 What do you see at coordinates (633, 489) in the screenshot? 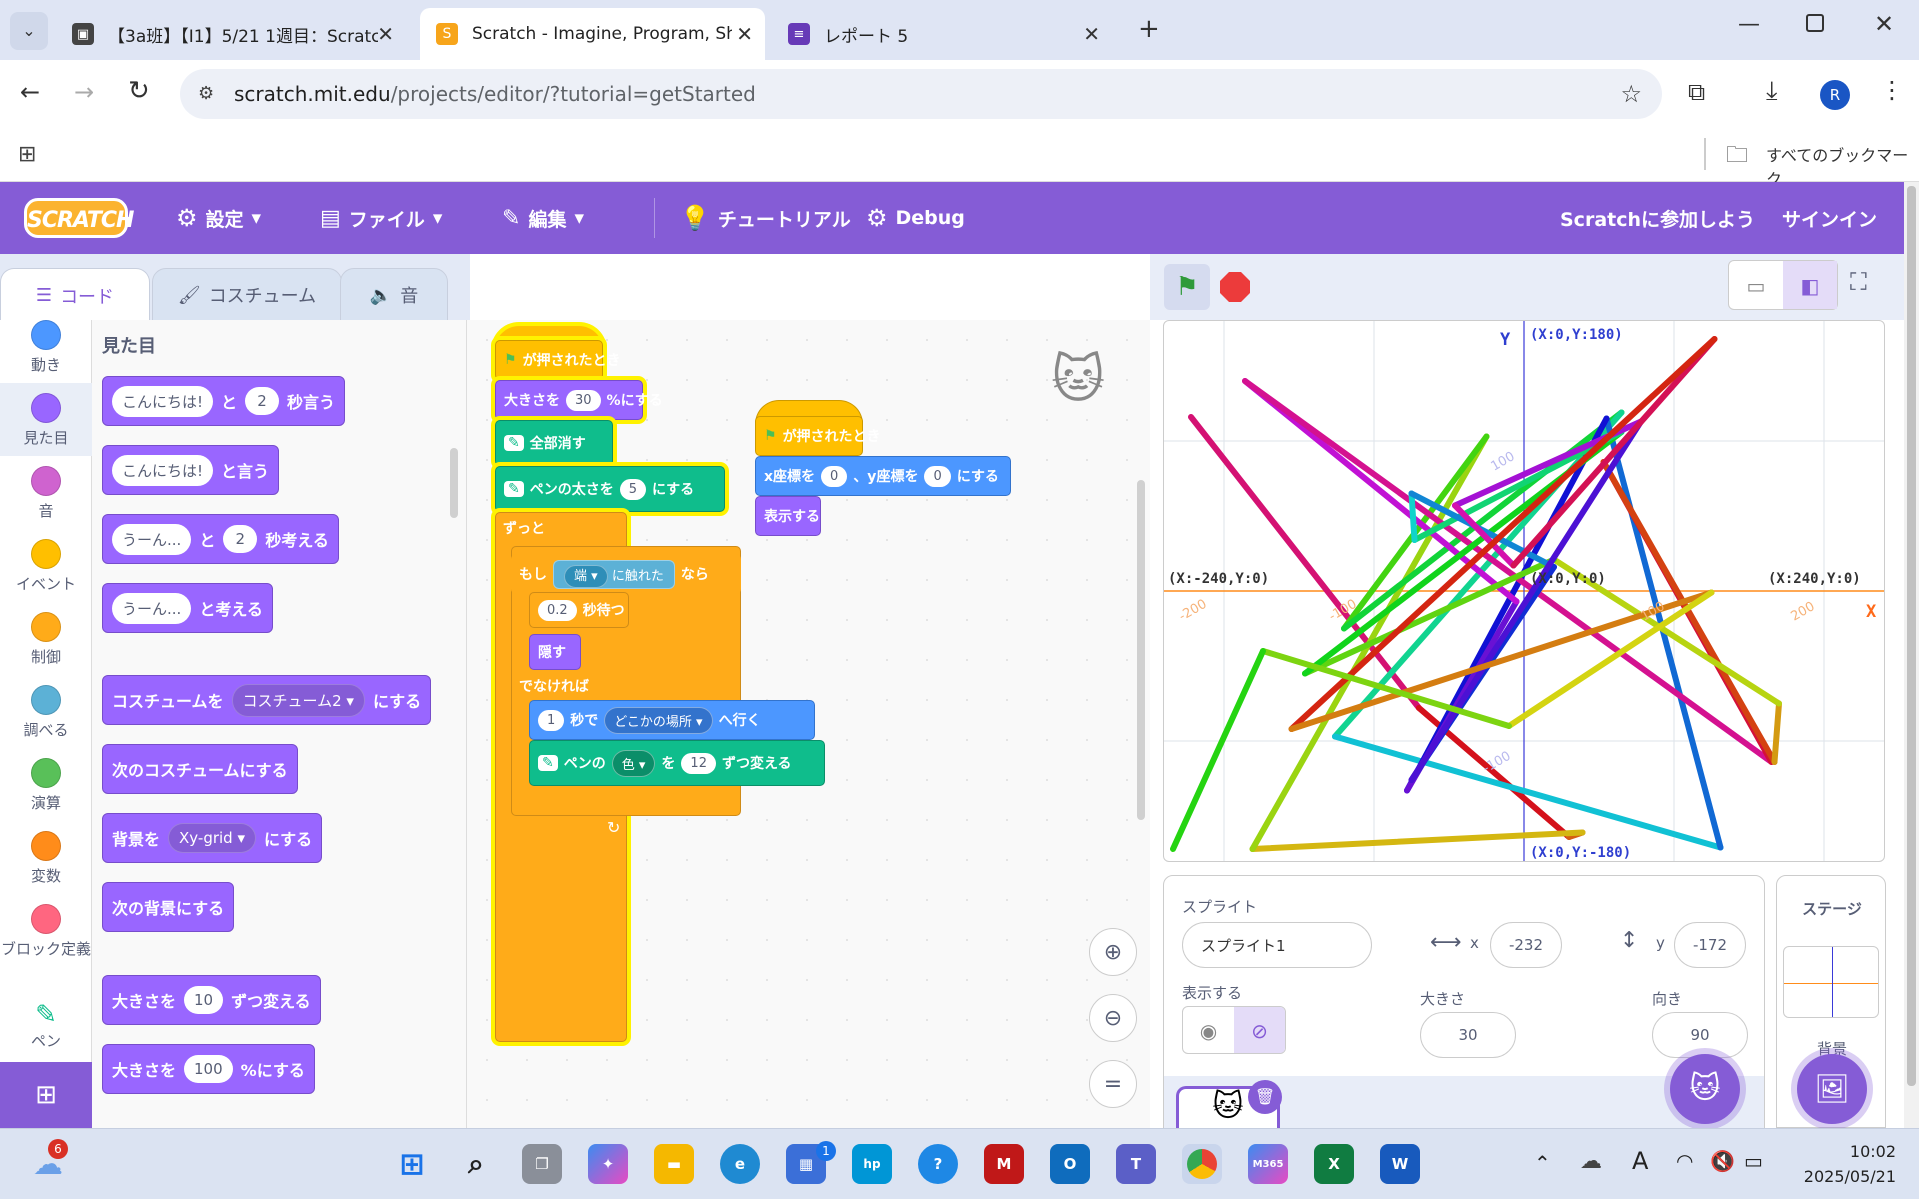
I see `block-input: 5` at bounding box center [633, 489].